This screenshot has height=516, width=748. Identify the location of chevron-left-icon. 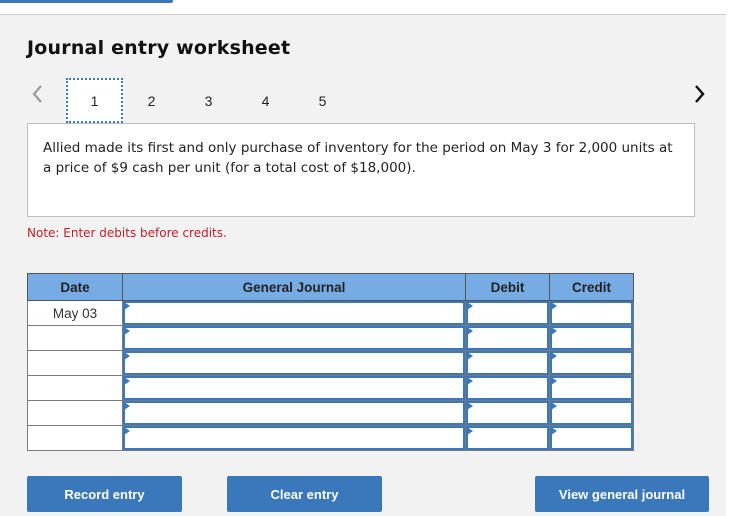
(37, 94).